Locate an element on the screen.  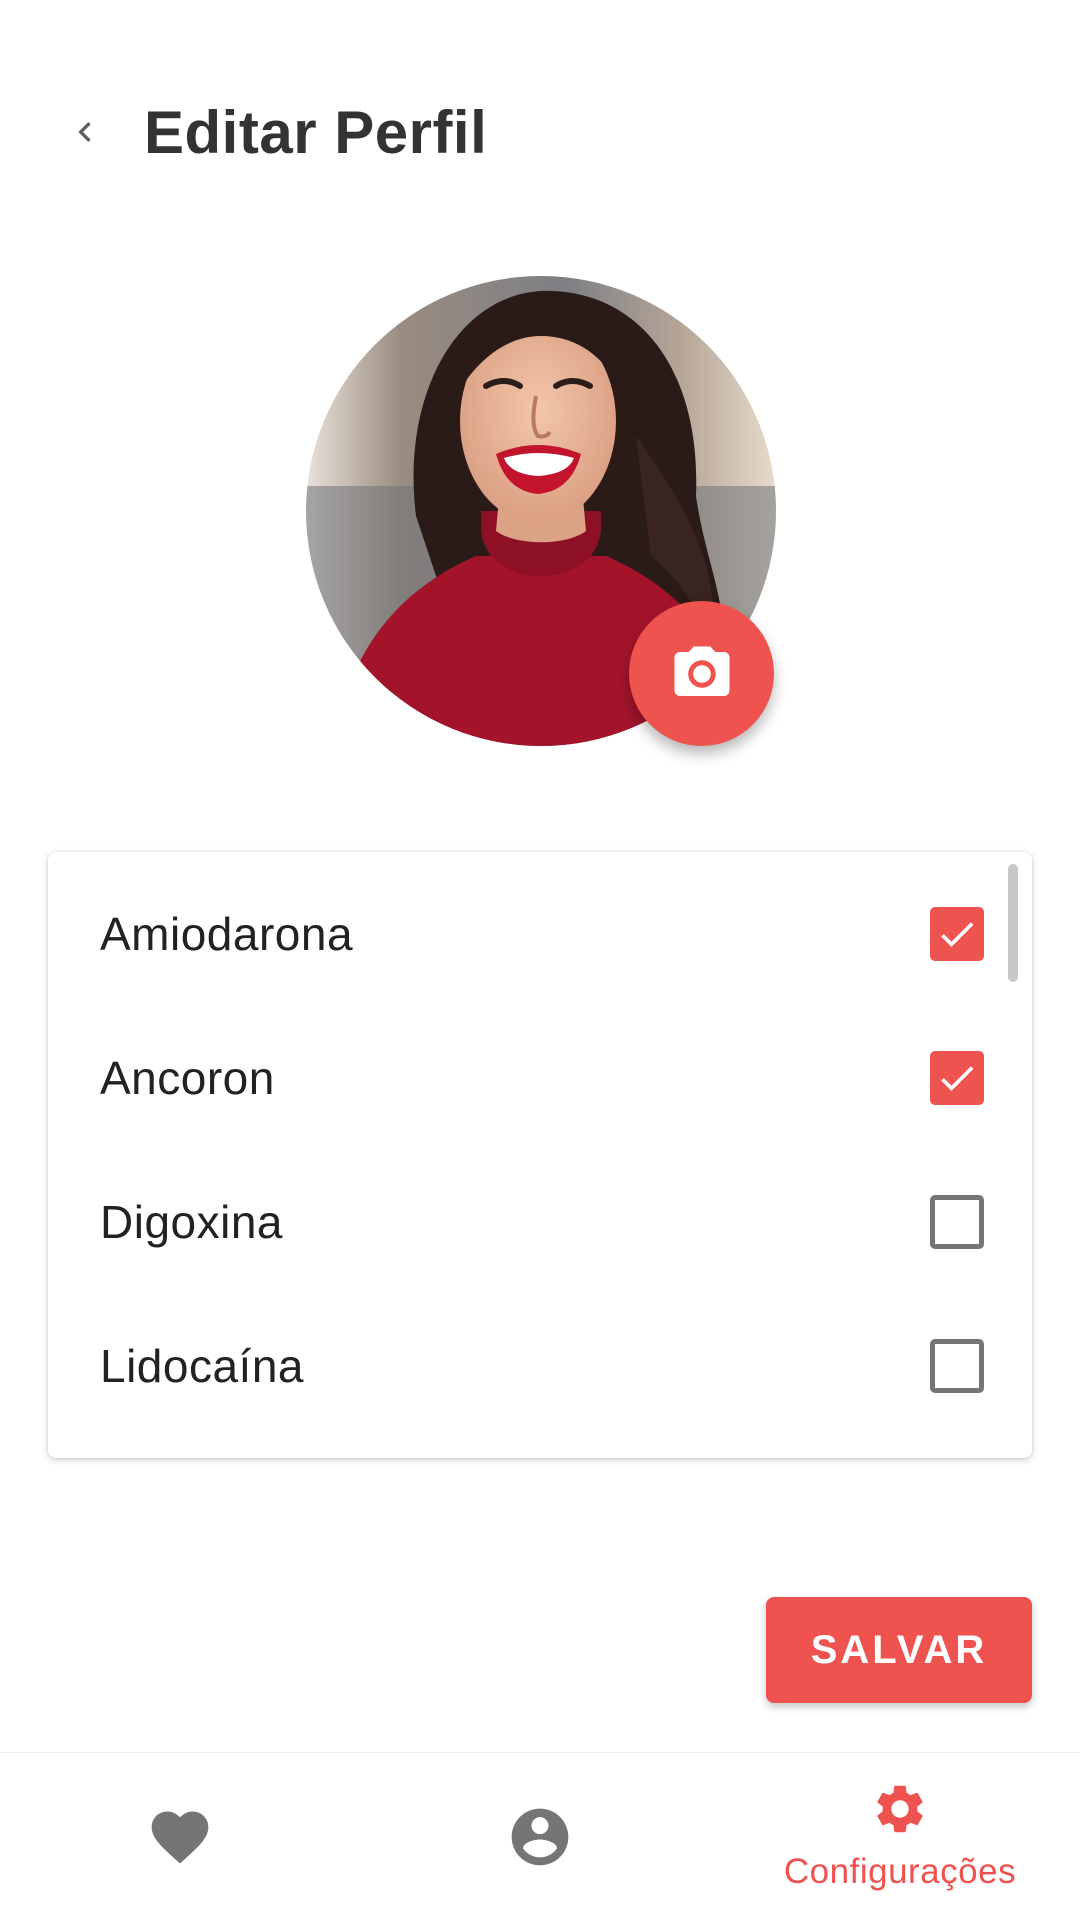
list-item-amiodarona: Amiodarona is located at coordinates (540, 934).